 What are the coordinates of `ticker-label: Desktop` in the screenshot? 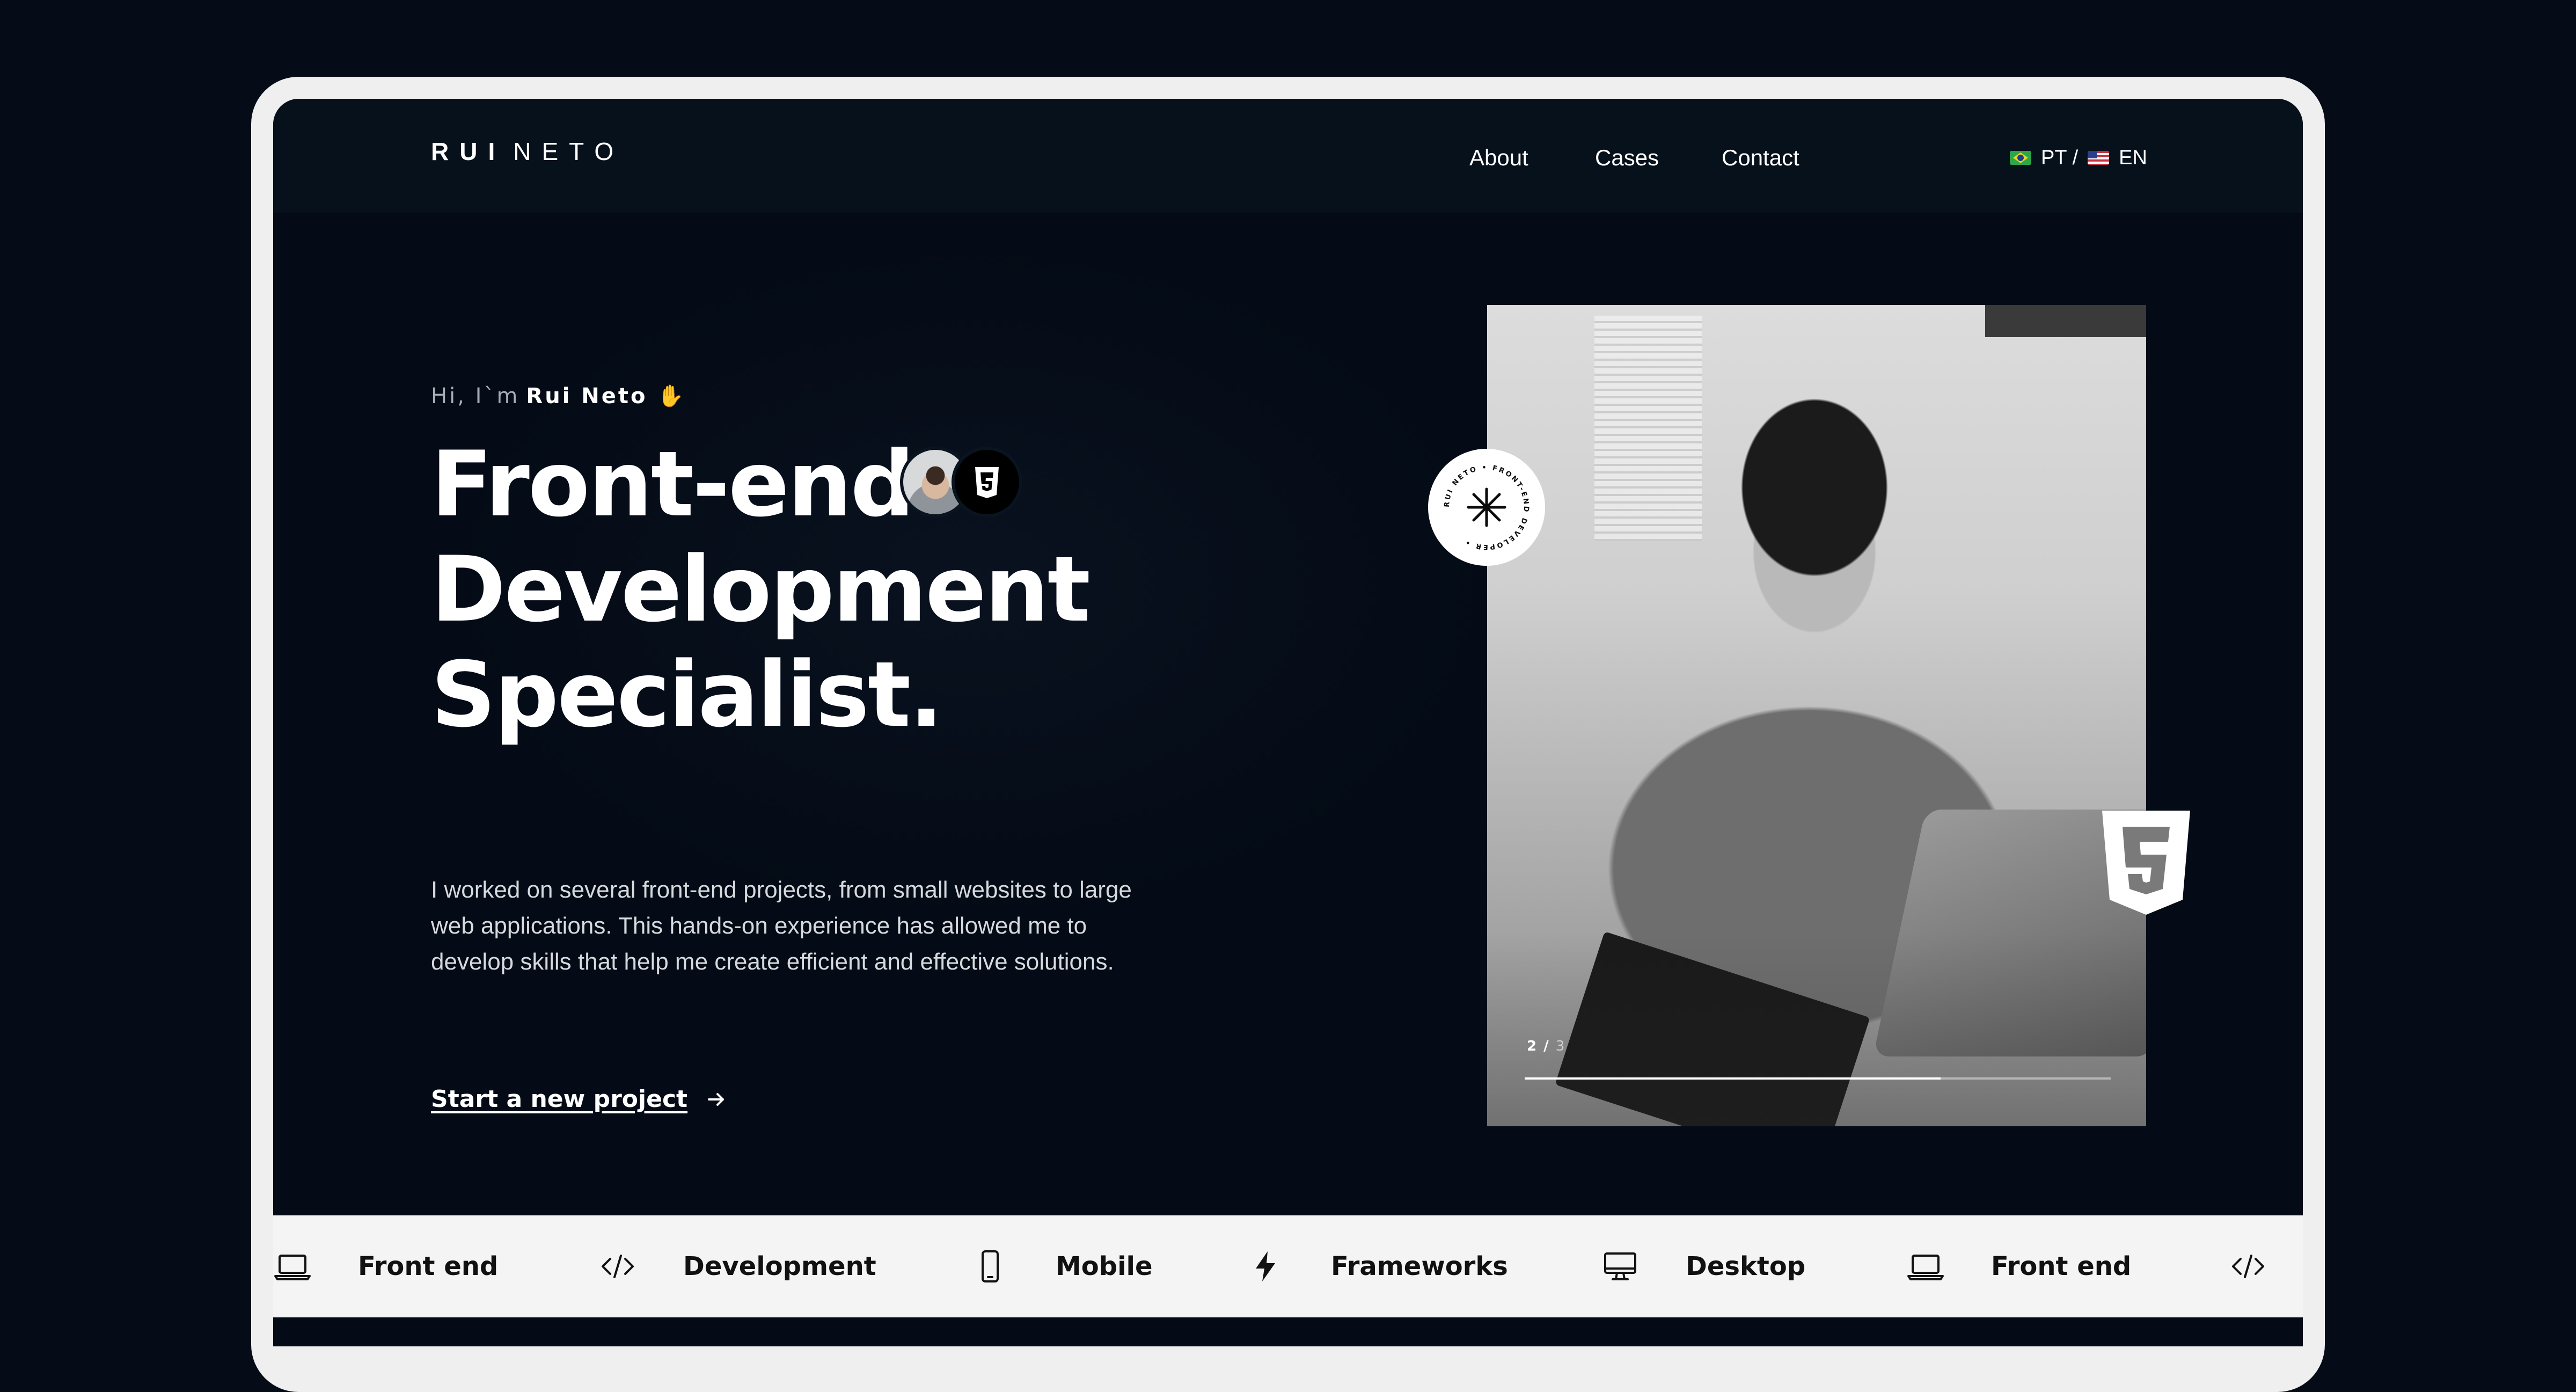 It's located at (1746, 1266).